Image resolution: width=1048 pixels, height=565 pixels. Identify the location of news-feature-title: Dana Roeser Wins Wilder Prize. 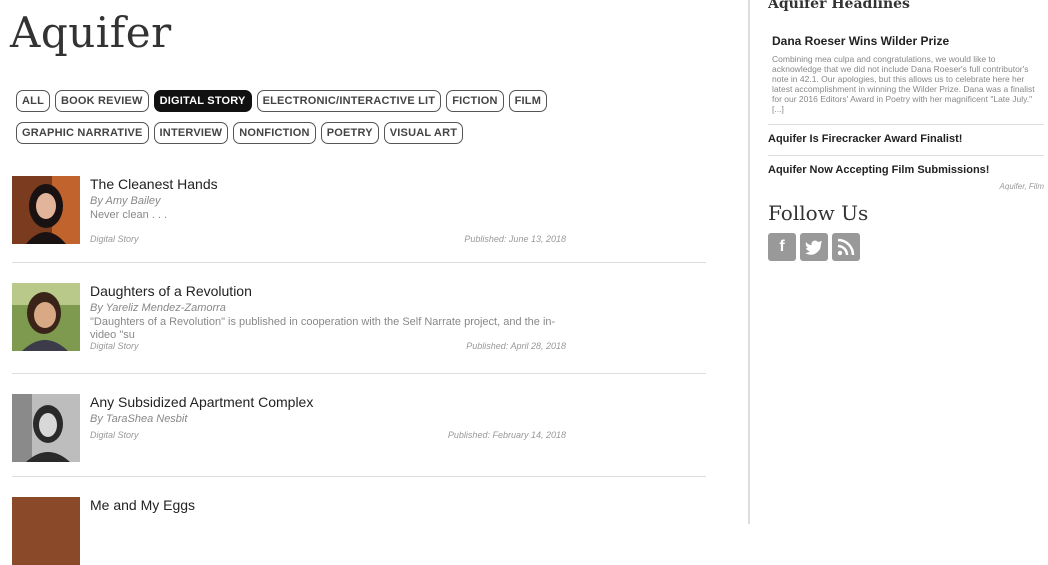
(908, 41).